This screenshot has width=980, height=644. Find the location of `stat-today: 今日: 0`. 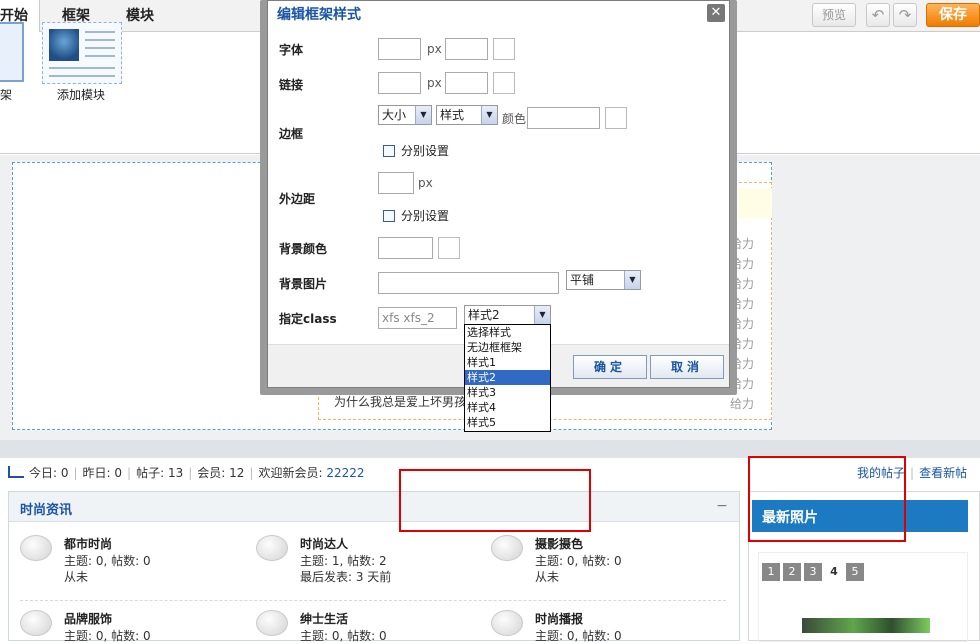

stat-today: 今日: 0 is located at coordinates (49, 473).